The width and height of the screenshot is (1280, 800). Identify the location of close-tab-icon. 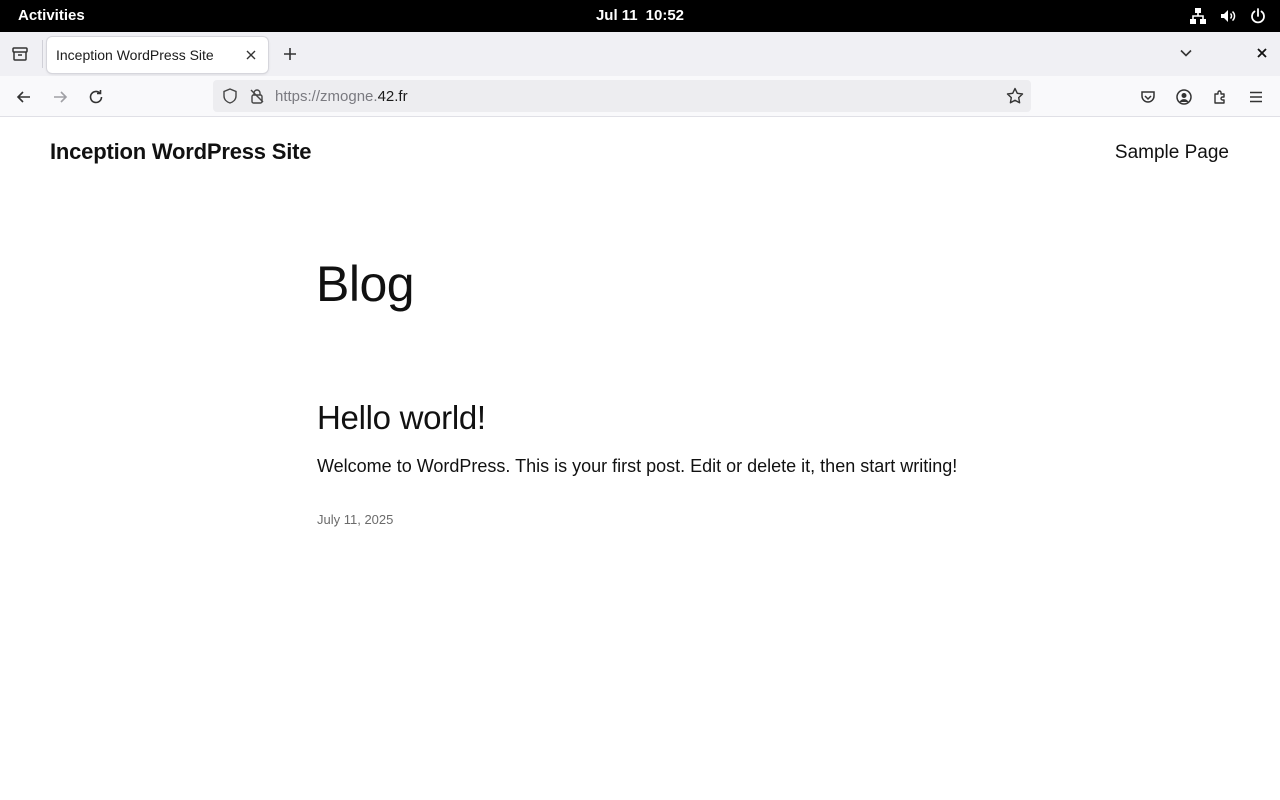
(251, 55).